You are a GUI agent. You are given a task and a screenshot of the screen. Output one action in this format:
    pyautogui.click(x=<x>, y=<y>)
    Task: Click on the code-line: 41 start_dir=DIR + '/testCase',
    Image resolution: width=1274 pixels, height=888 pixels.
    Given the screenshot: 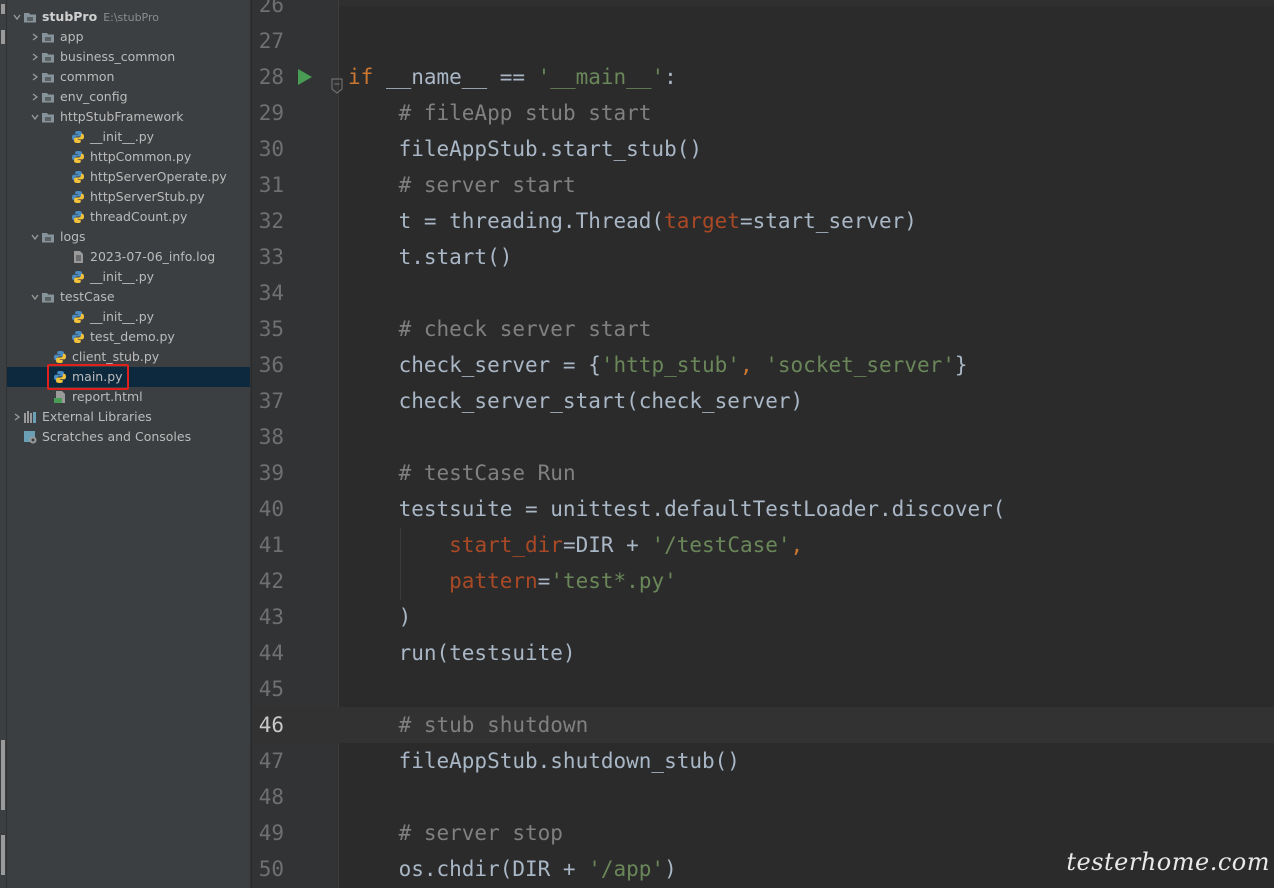 What is the action you would take?
    pyautogui.click(x=763, y=545)
    